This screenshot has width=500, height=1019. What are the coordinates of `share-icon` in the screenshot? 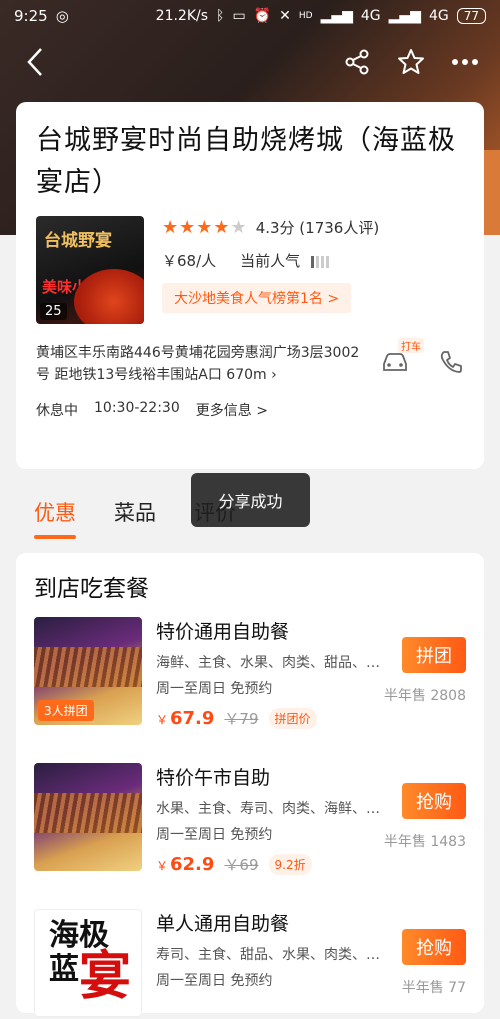 It's located at (357, 62).